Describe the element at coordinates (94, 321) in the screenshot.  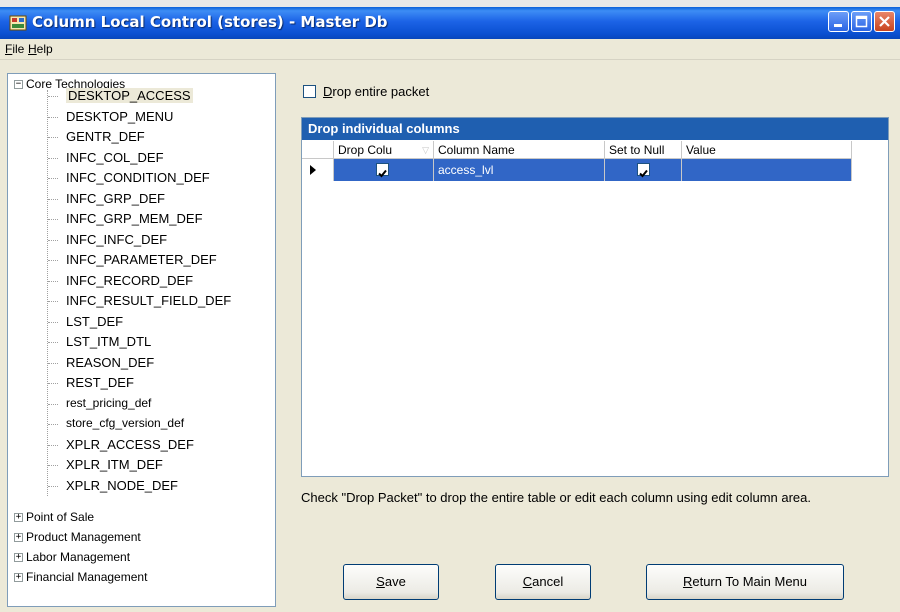
I see `tree-item: LST_DEF` at that location.